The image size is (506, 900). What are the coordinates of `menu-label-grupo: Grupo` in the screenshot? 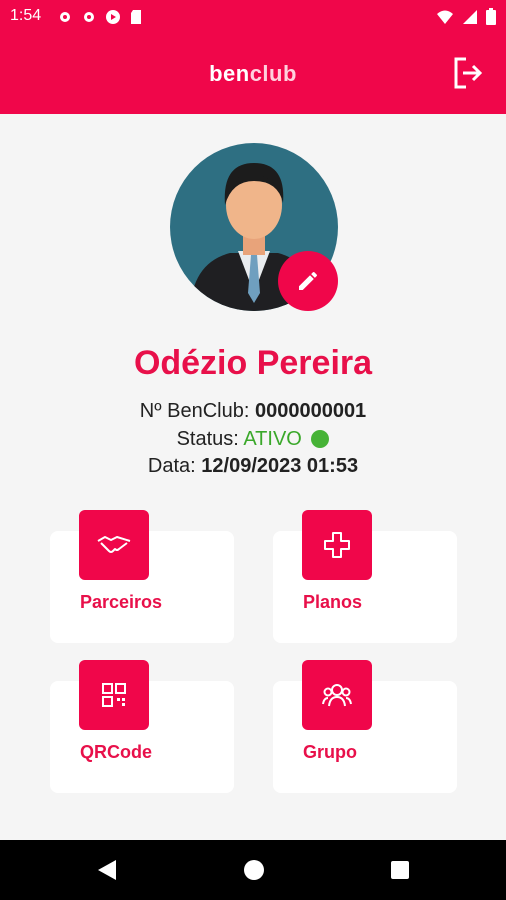 It's located at (330, 752).